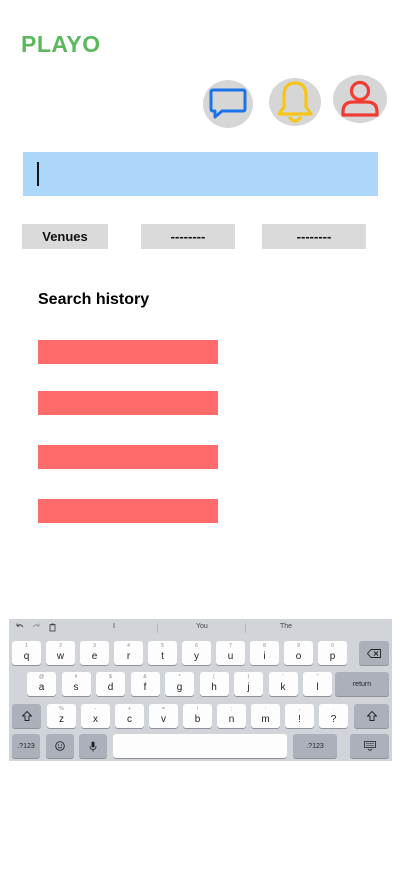 Image resolution: width=402 pixels, height=874 pixels. Describe the element at coordinates (26, 746) in the screenshot. I see `numbers-key-left: .?123` at that location.